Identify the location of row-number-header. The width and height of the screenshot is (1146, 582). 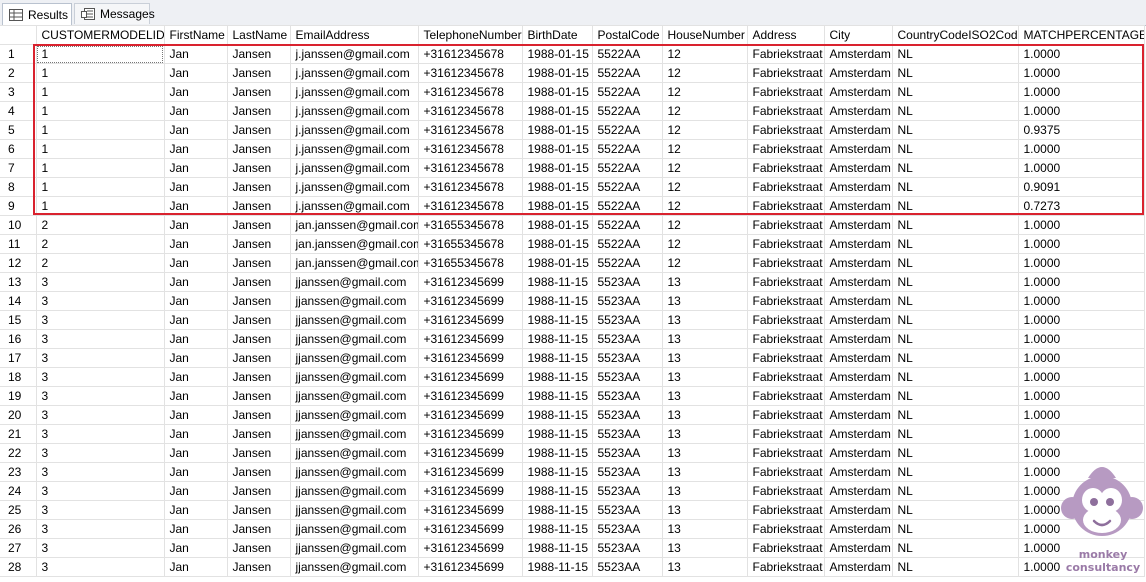
(18, 35).